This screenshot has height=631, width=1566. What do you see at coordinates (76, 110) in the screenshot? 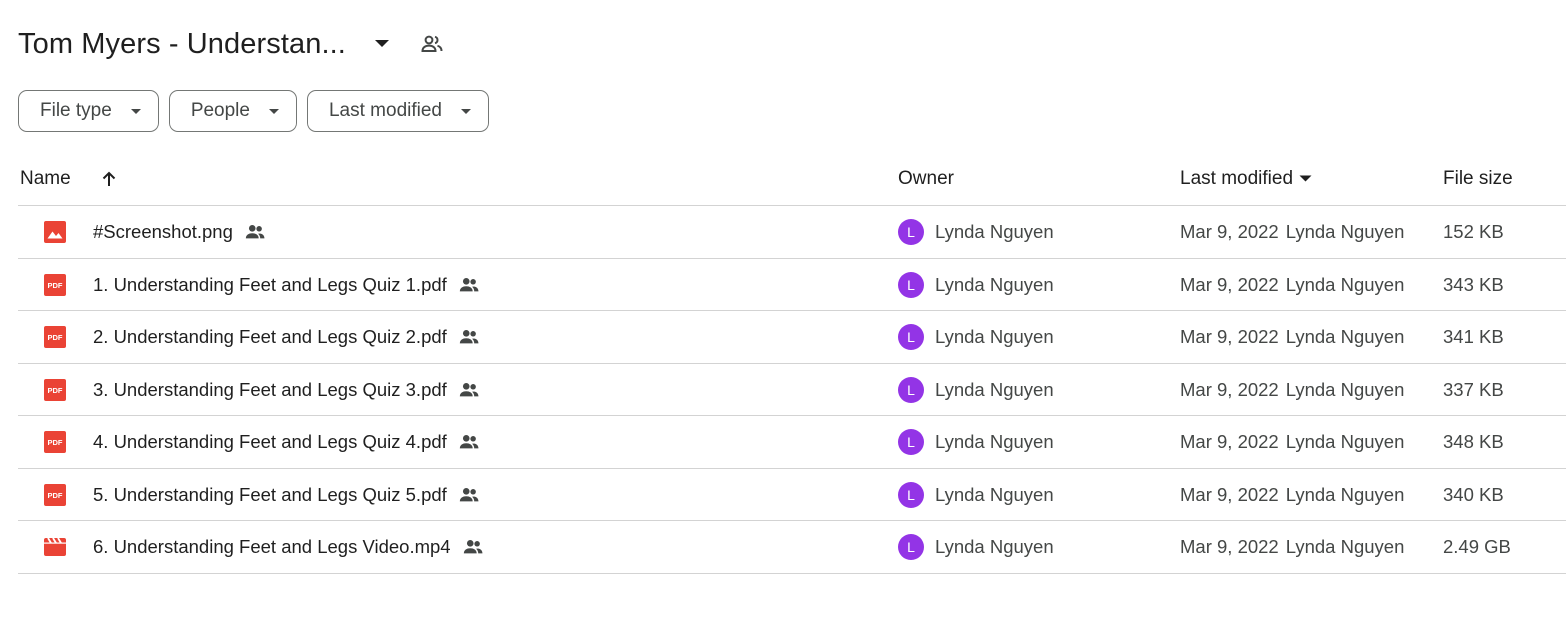
I see `file-type-filter-label: File type` at bounding box center [76, 110].